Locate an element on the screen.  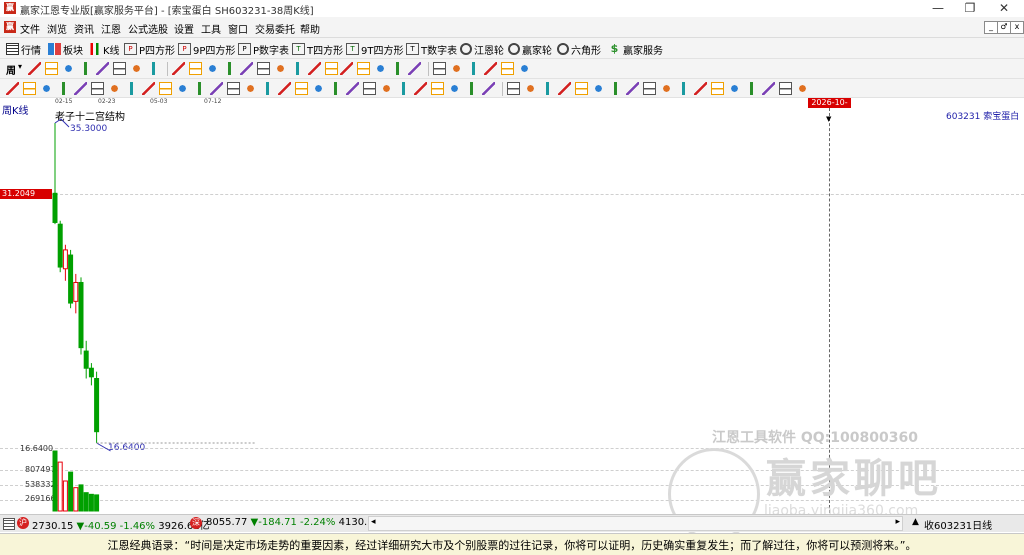
period-dropdown-icon: ▾ is located at coordinates (20, 66).